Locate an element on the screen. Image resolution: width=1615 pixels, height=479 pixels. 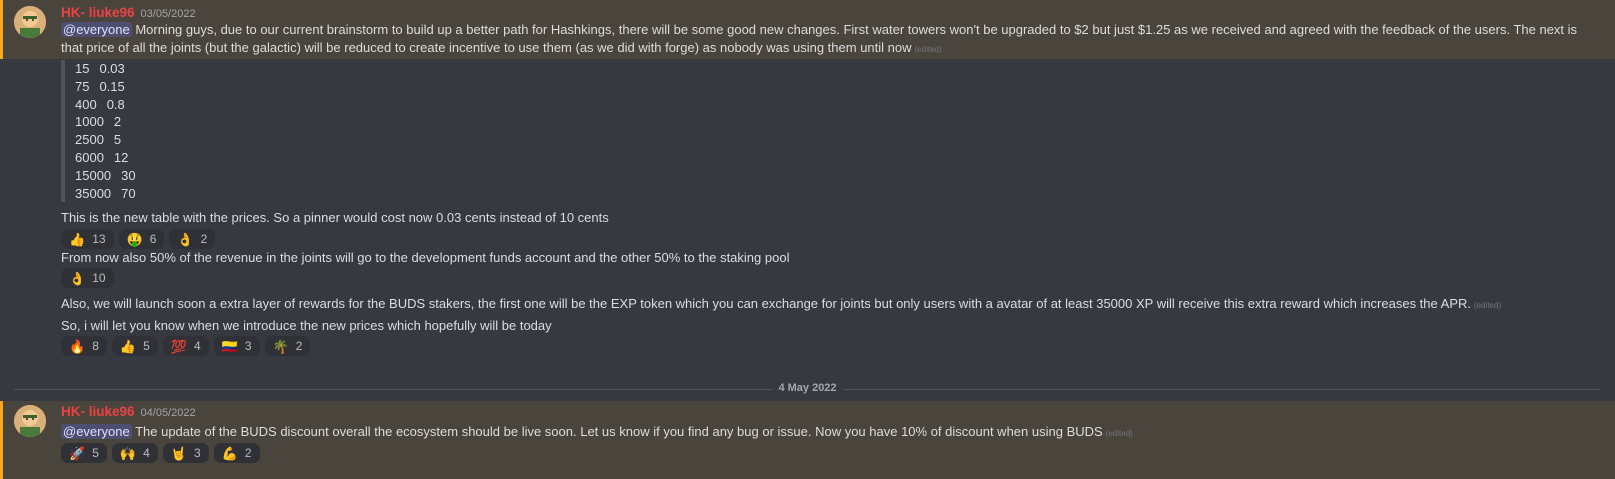
reactions-3: 🔥 8 👍 5 💯 4 🇨🇴 3 🌴 2 is located at coordinates (186, 346).